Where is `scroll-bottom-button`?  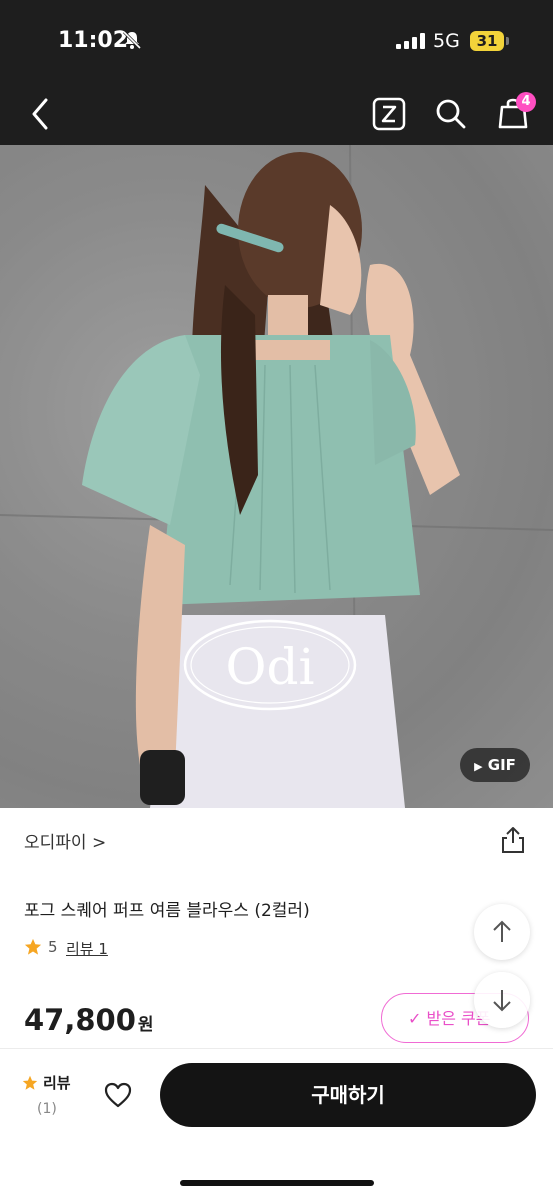
scroll-bottom-button is located at coordinates (502, 1000).